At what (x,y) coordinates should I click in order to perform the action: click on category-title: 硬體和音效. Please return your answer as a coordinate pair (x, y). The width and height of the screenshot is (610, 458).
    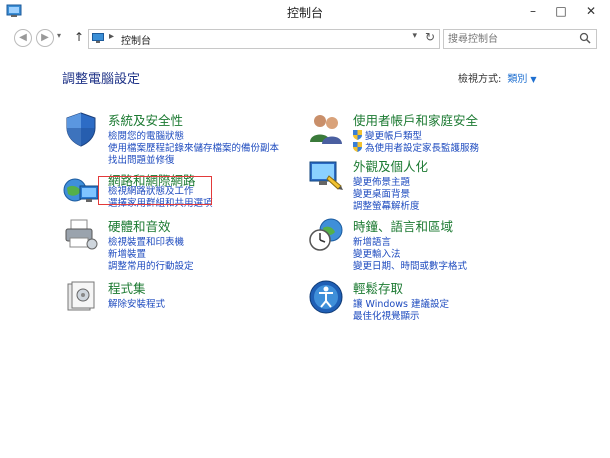
    Looking at the image, I should click on (139, 225).